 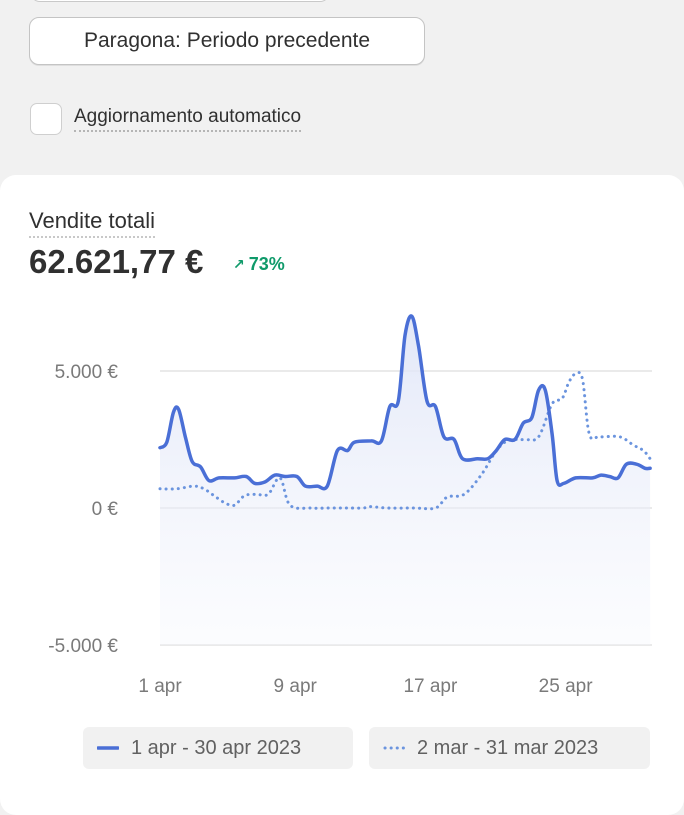 What do you see at coordinates (430, 686) in the screenshot?
I see `x-tick-label: 17 apr` at bounding box center [430, 686].